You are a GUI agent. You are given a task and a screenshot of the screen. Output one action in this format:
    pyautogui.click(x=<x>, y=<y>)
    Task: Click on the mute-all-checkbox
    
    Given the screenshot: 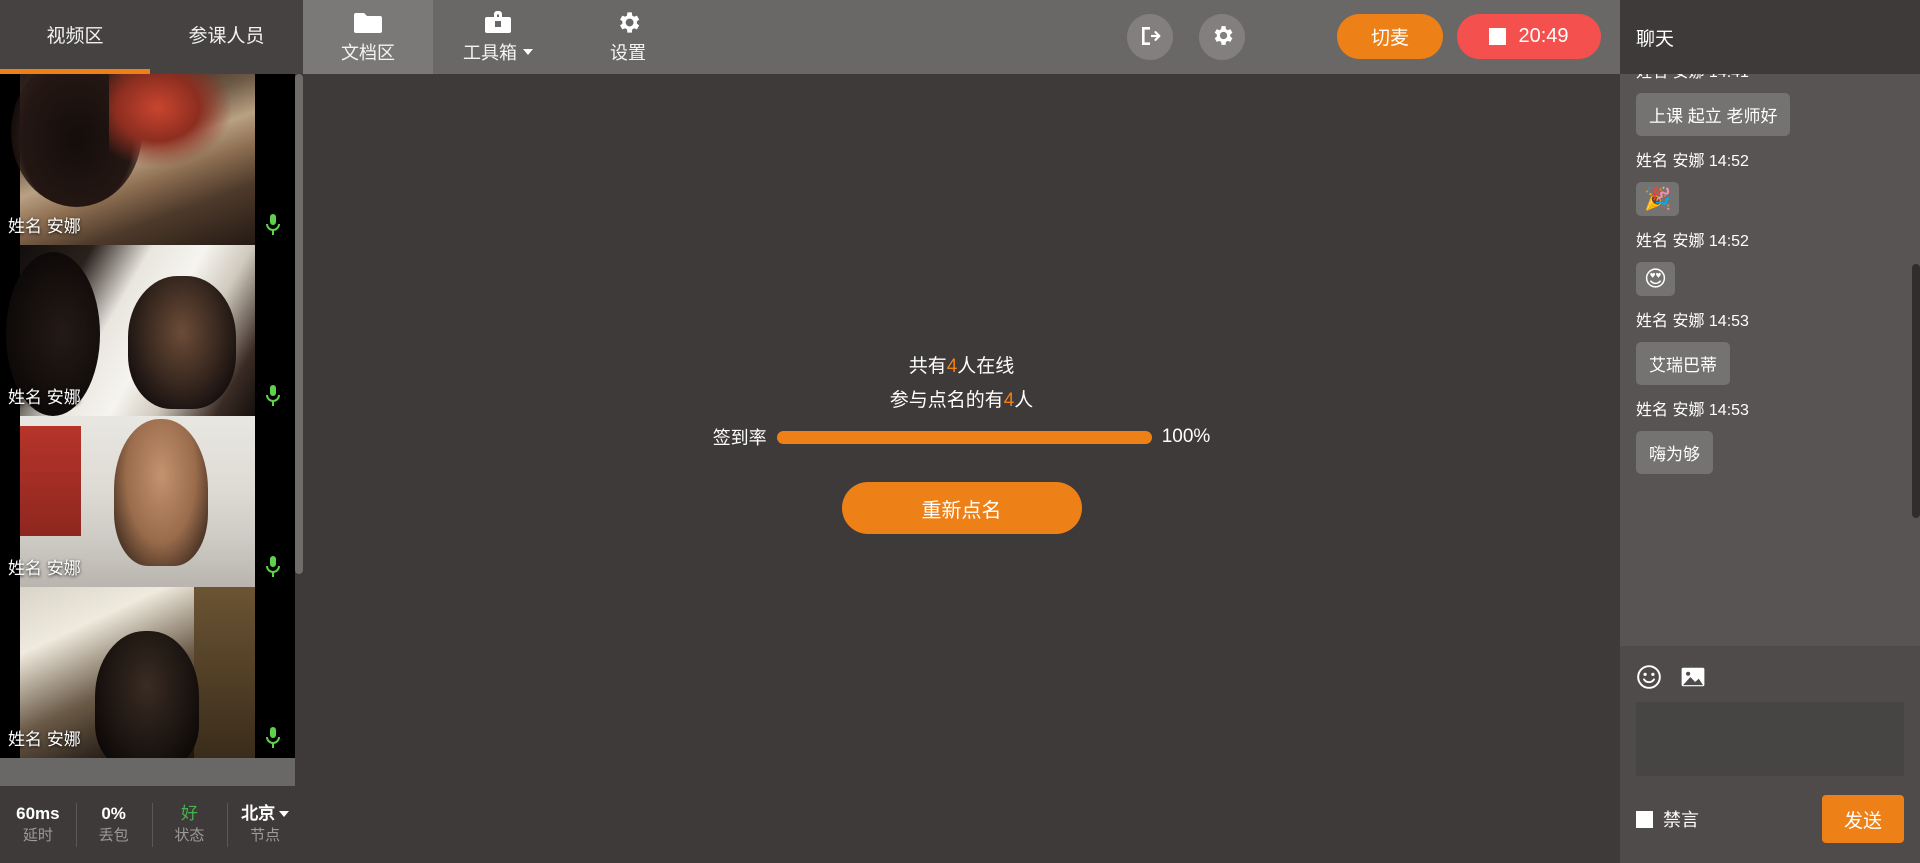 What is the action you would take?
    pyautogui.click(x=1644, y=819)
    